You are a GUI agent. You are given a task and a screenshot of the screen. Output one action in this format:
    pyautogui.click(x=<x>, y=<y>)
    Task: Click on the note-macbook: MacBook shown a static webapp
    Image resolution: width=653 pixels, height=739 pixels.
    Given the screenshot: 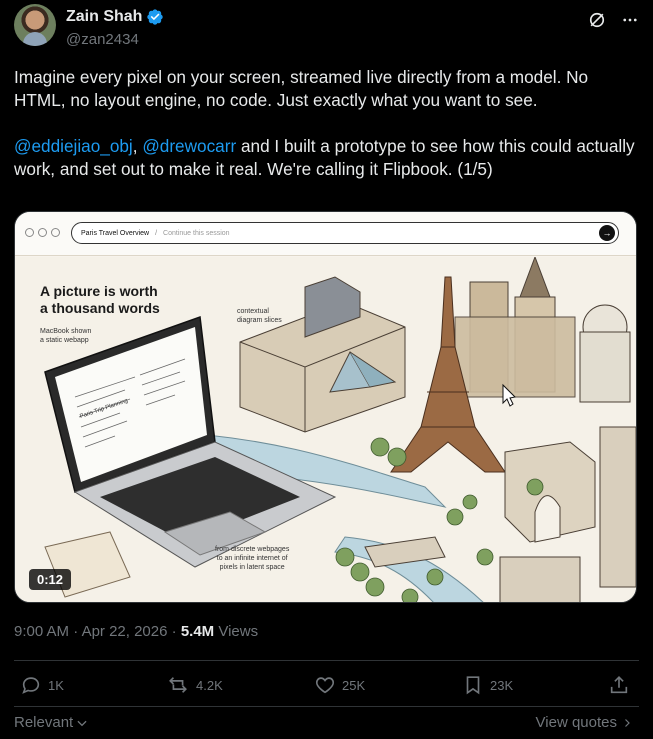 What is the action you would take?
    pyautogui.click(x=65, y=336)
    